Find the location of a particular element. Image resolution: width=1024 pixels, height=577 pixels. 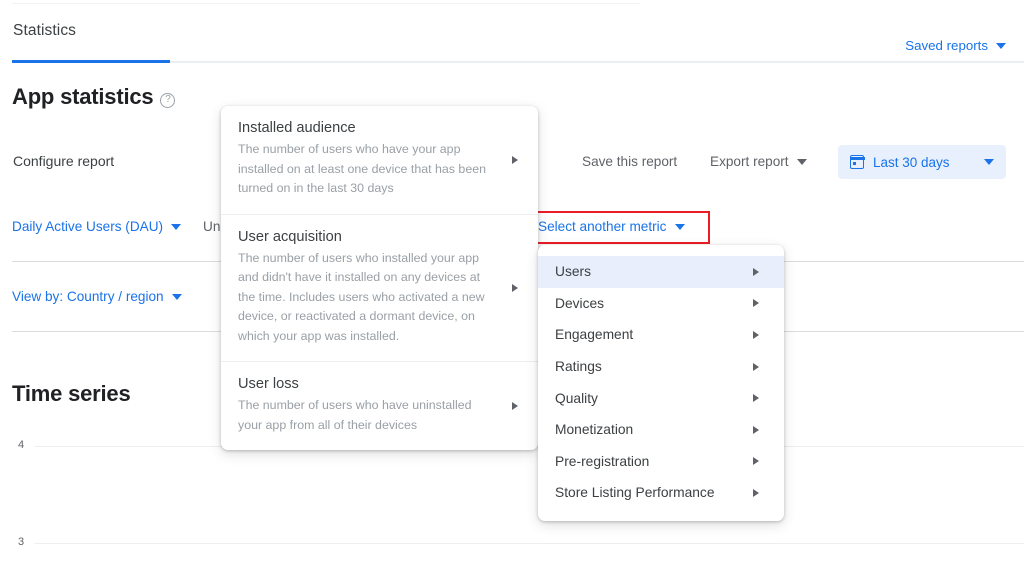

menu-item-label: Quality is located at coordinates (576, 398).